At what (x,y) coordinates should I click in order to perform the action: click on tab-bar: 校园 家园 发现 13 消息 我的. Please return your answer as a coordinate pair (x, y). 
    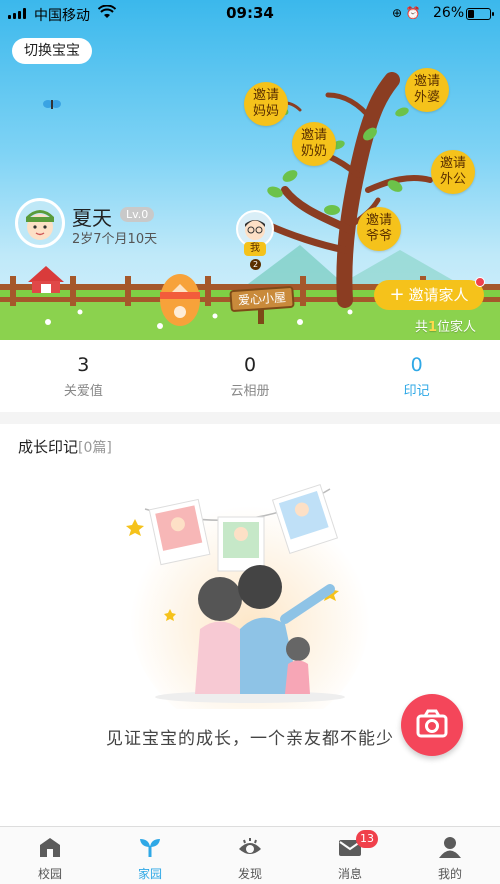
    Looking at the image, I should click on (250, 855).